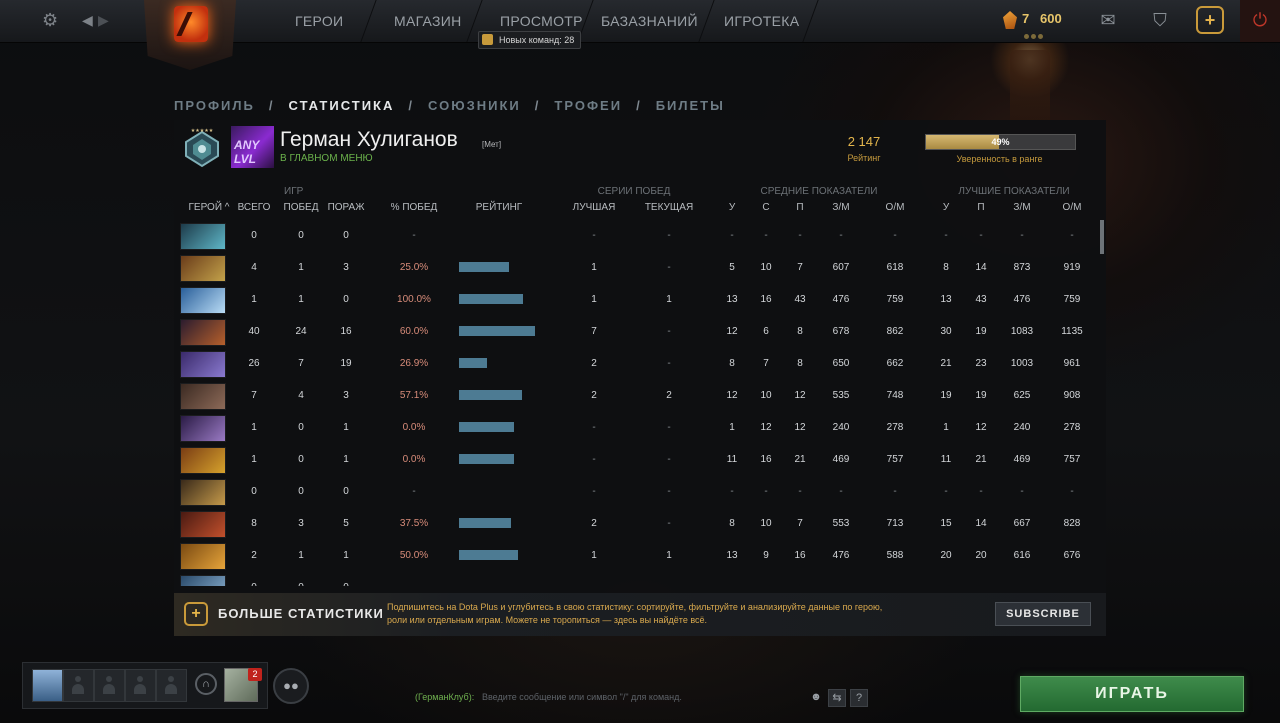  I want to click on tab-trophies: ТРОФЕИ, so click(588, 105).